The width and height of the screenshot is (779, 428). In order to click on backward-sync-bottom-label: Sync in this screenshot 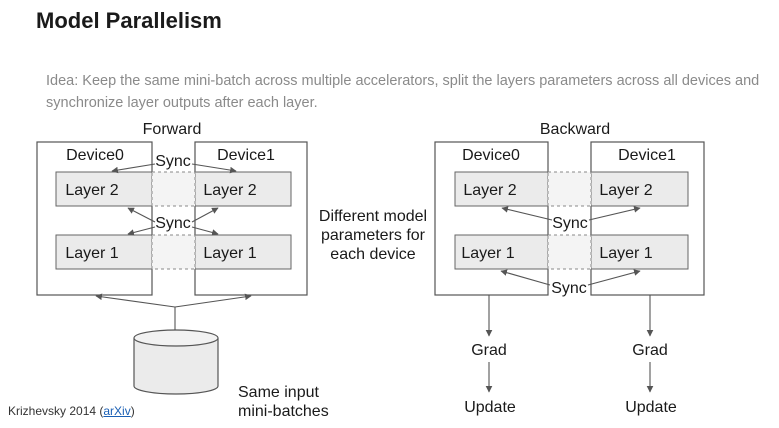, I will do `click(569, 288)`.